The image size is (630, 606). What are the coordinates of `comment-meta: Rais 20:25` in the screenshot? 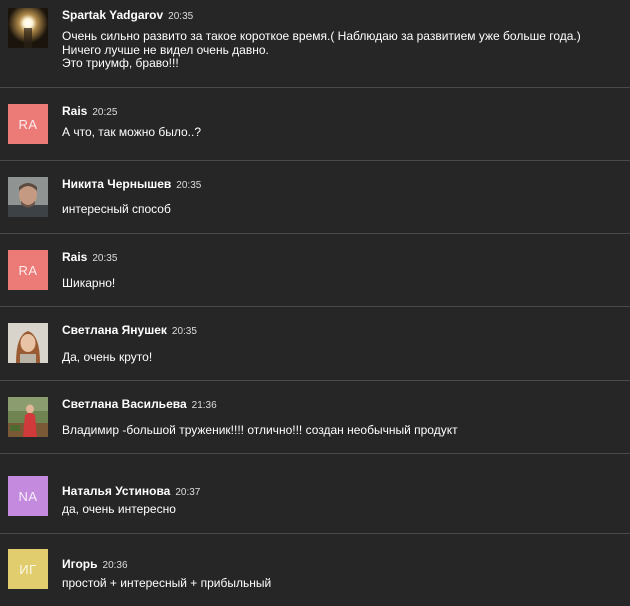 It's located at (89, 111).